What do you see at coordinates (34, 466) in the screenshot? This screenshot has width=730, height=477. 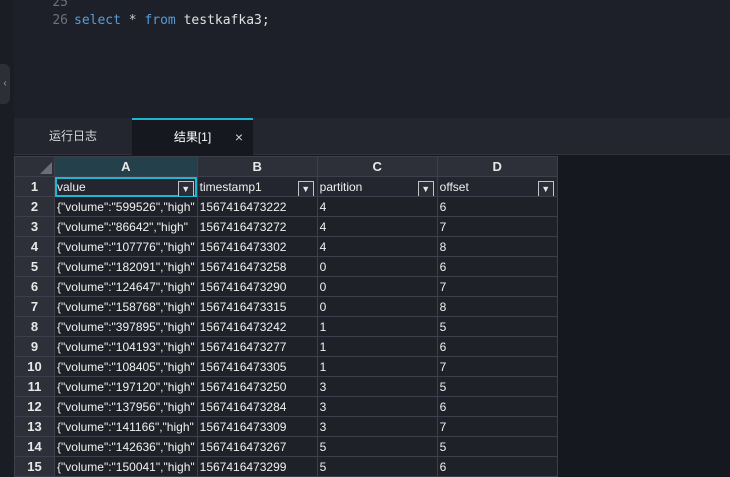 I see `row-number: 15` at bounding box center [34, 466].